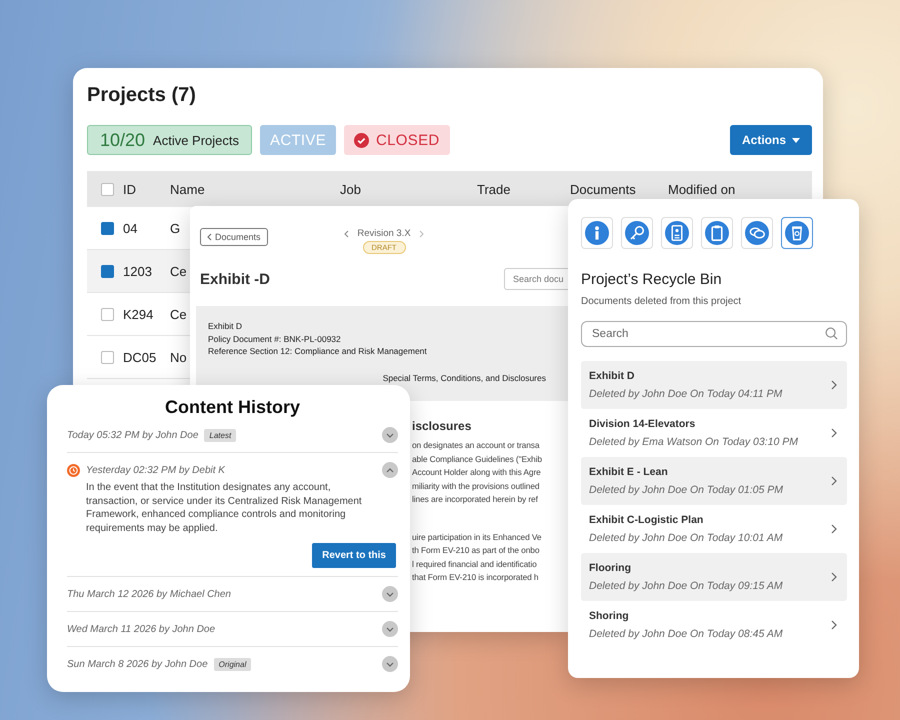 This screenshot has height=720, width=900. I want to click on version-info: Thu March 12 2026 by Michael Chen, so click(149, 594).